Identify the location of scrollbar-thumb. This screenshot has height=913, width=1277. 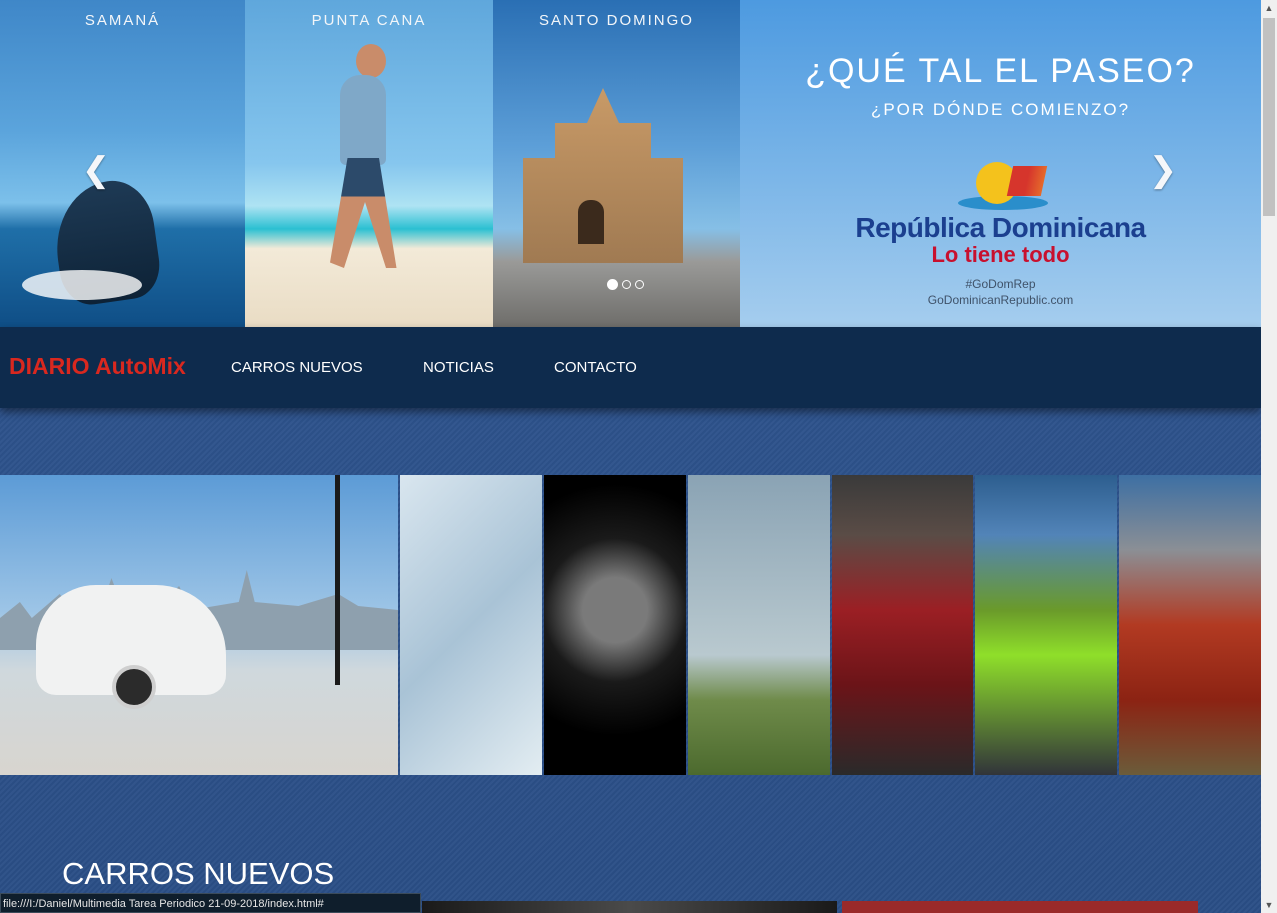
(1269, 117).